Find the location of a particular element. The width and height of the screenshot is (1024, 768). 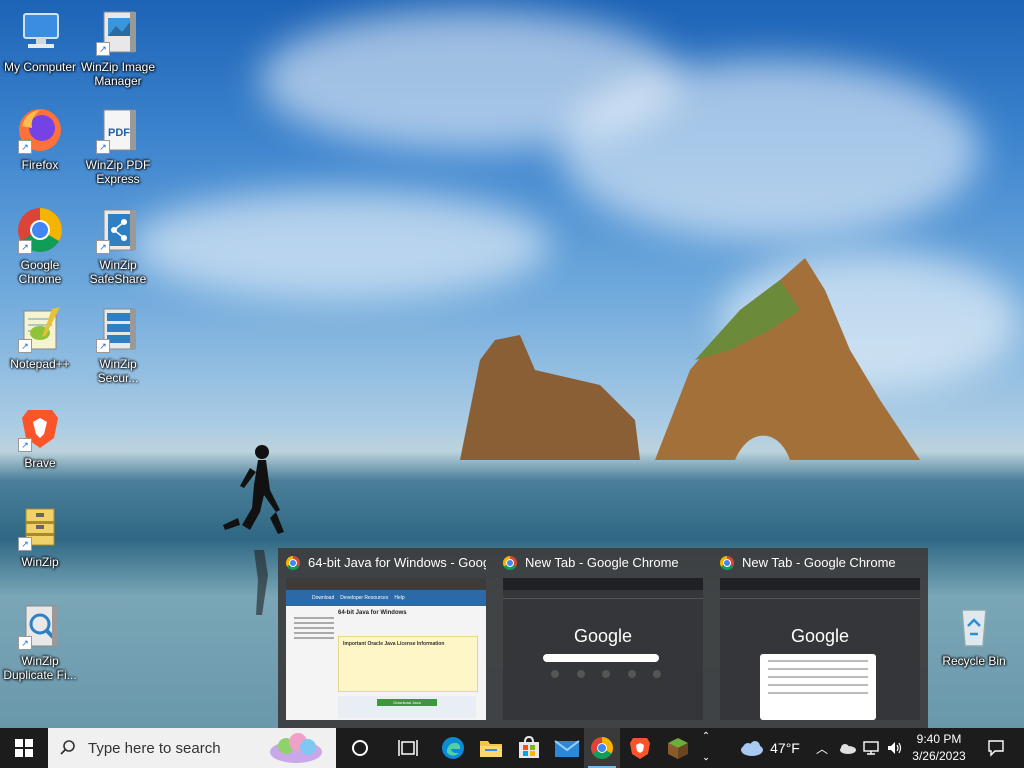

taskbar-scroll: ⌃ ⌃ is located at coordinates (706, 748).